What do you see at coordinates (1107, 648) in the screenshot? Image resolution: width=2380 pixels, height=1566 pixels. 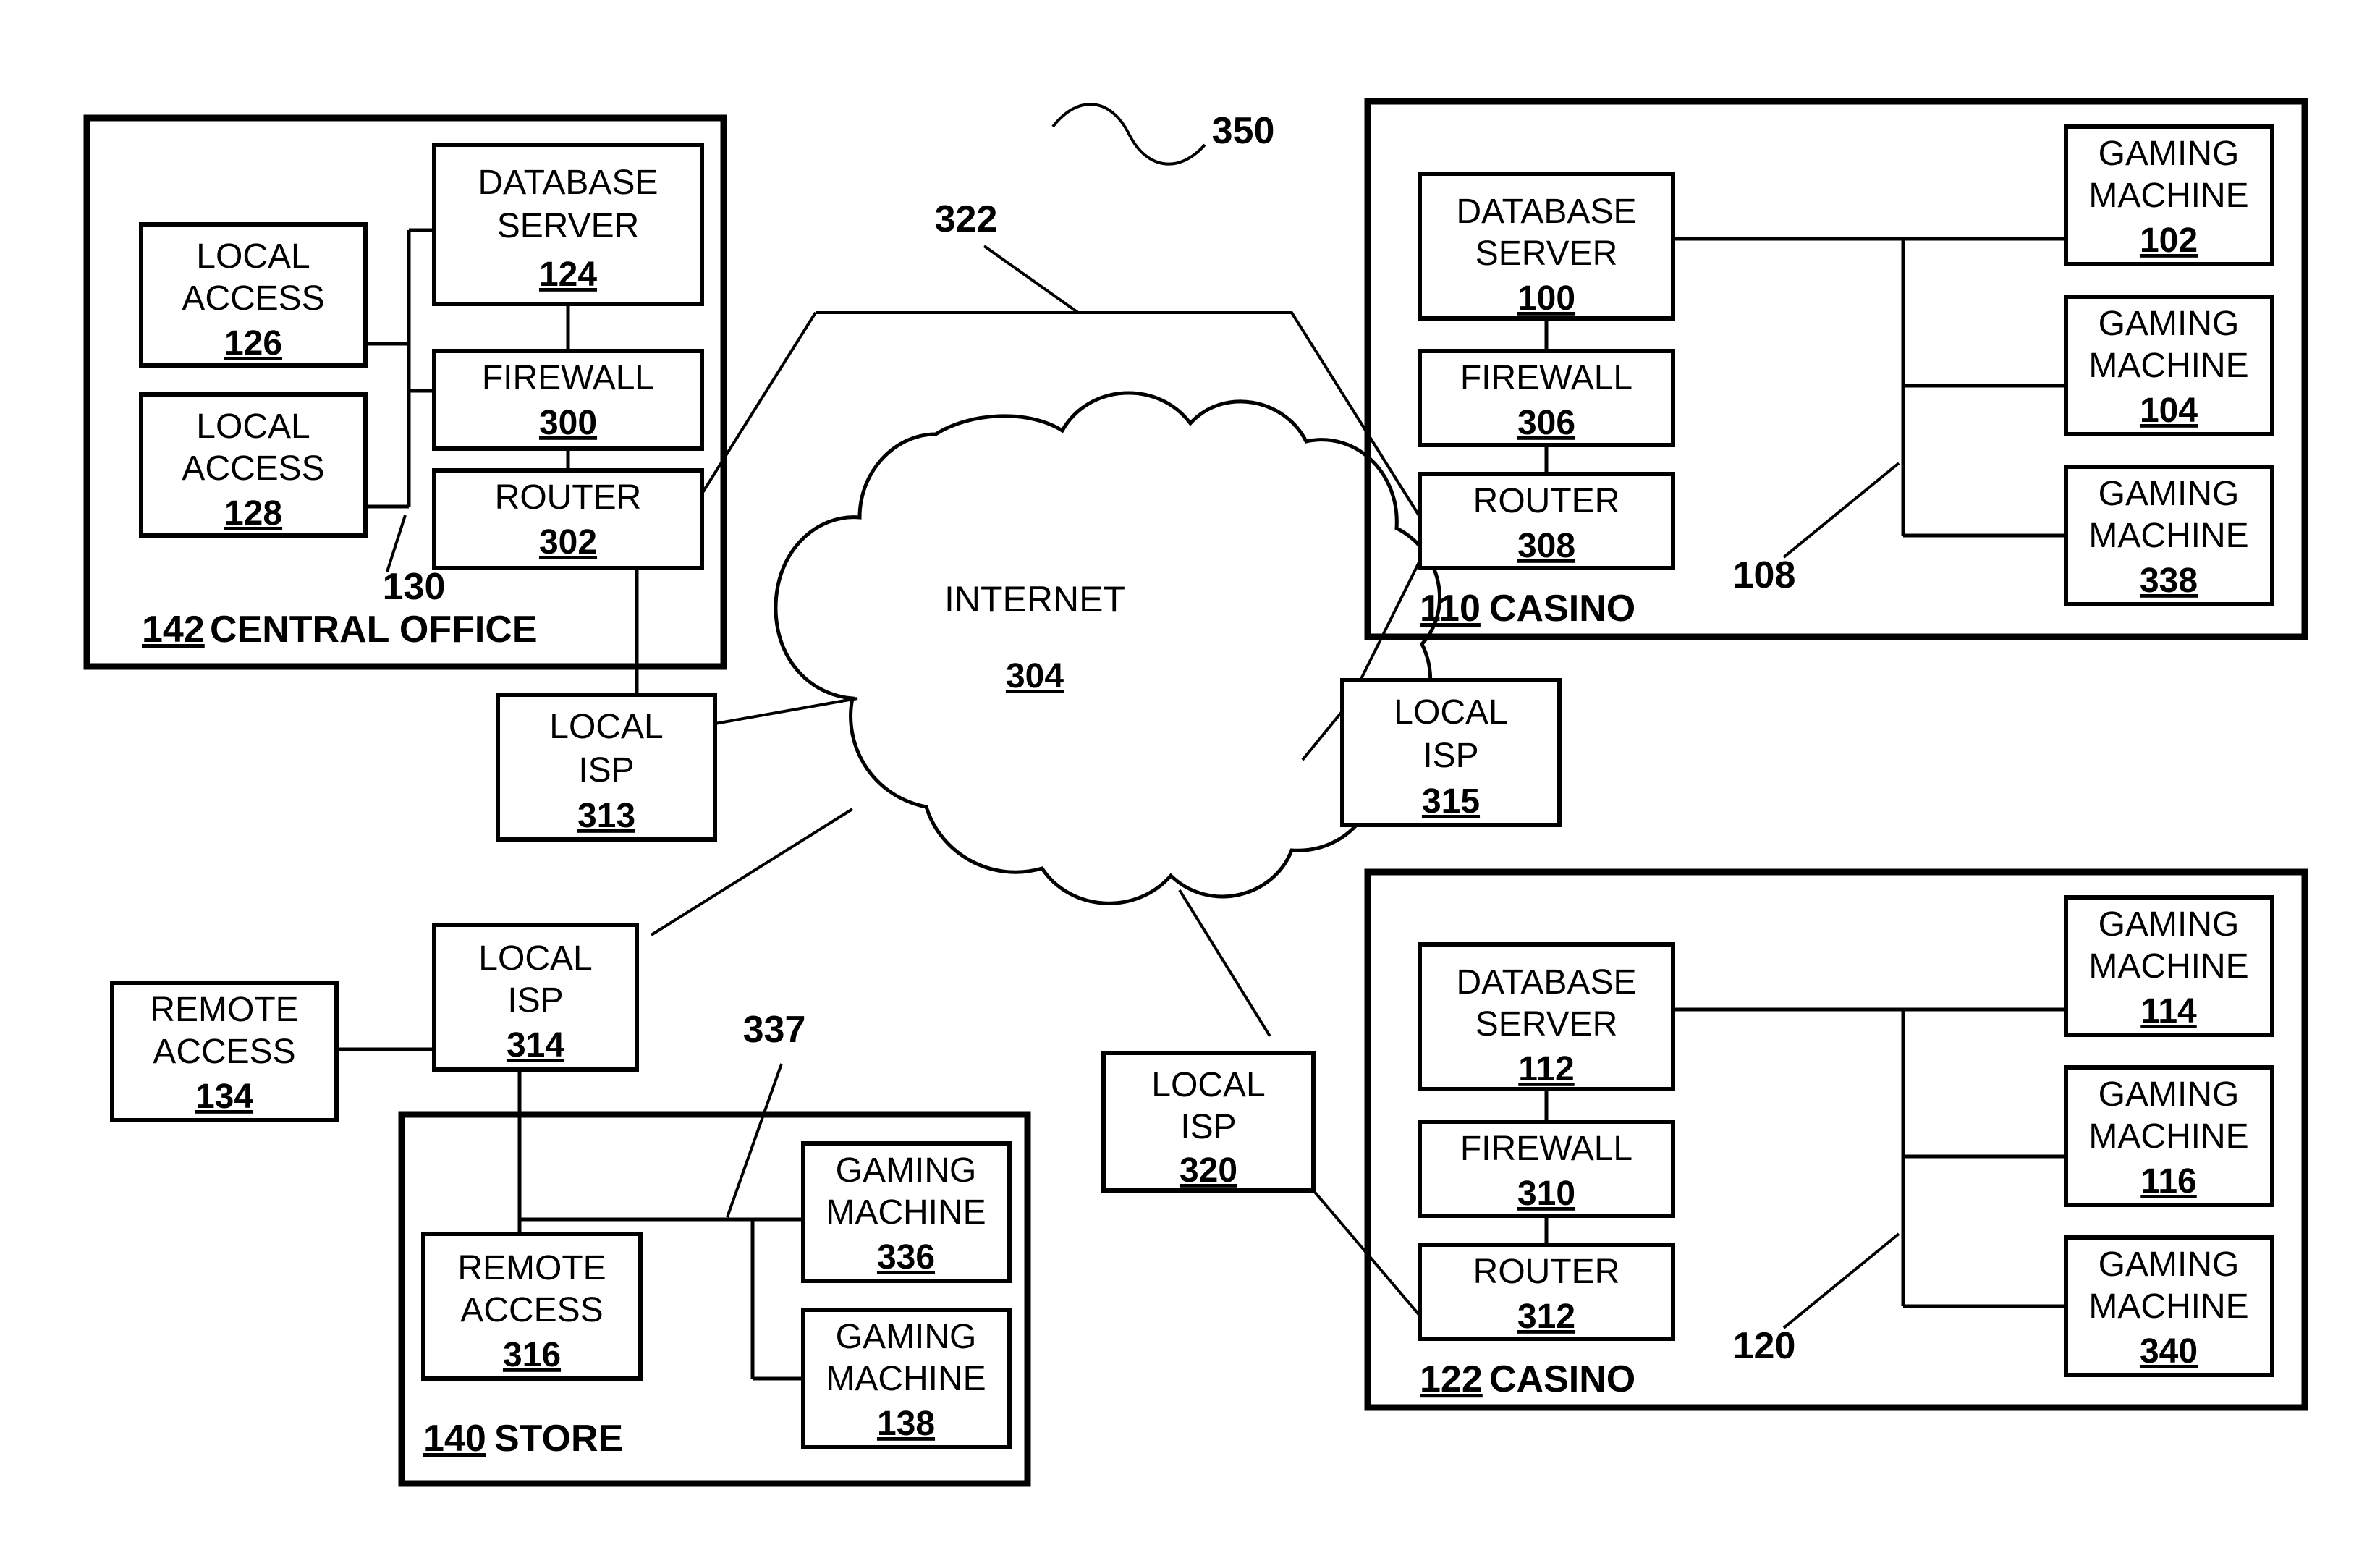 I see `internet-cloud` at bounding box center [1107, 648].